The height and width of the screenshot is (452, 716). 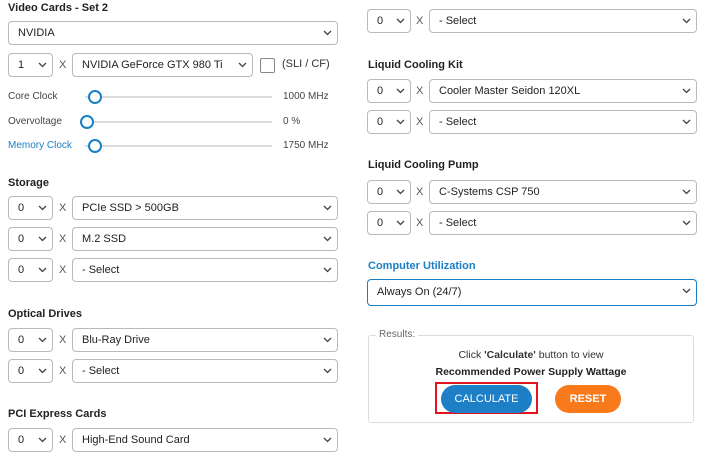 What do you see at coordinates (205, 270) in the screenshot?
I see `storage-item-select-3: - Select` at bounding box center [205, 270].